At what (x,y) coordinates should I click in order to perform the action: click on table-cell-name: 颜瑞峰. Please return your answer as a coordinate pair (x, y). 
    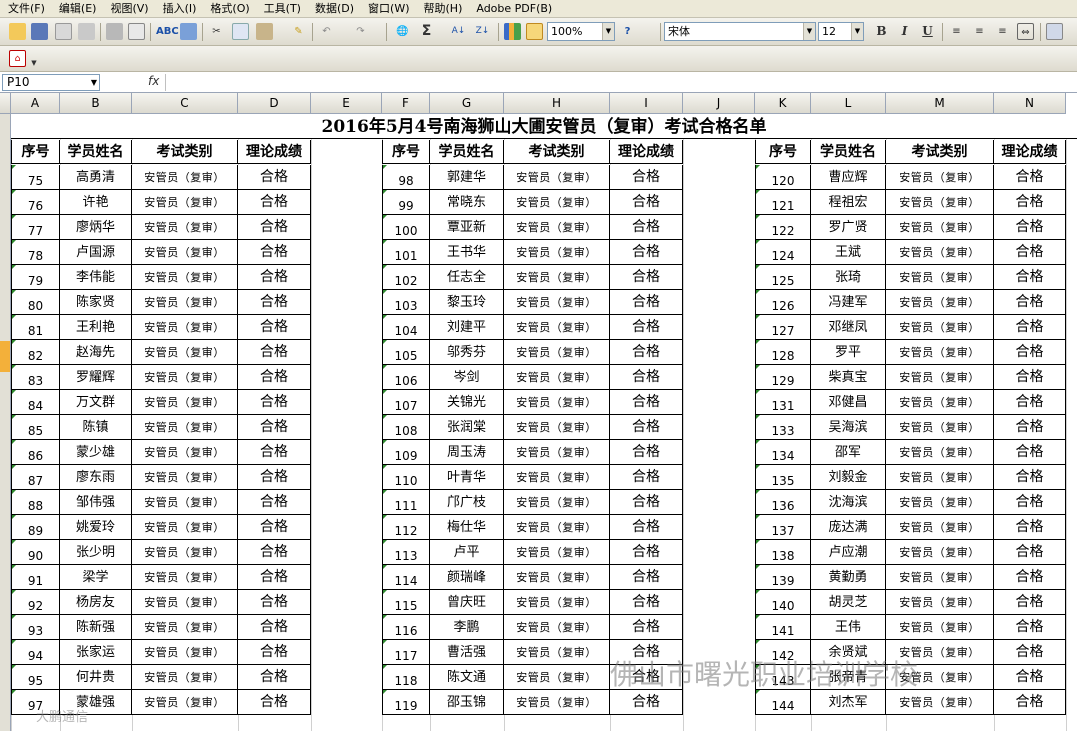
    Looking at the image, I should click on (467, 577).